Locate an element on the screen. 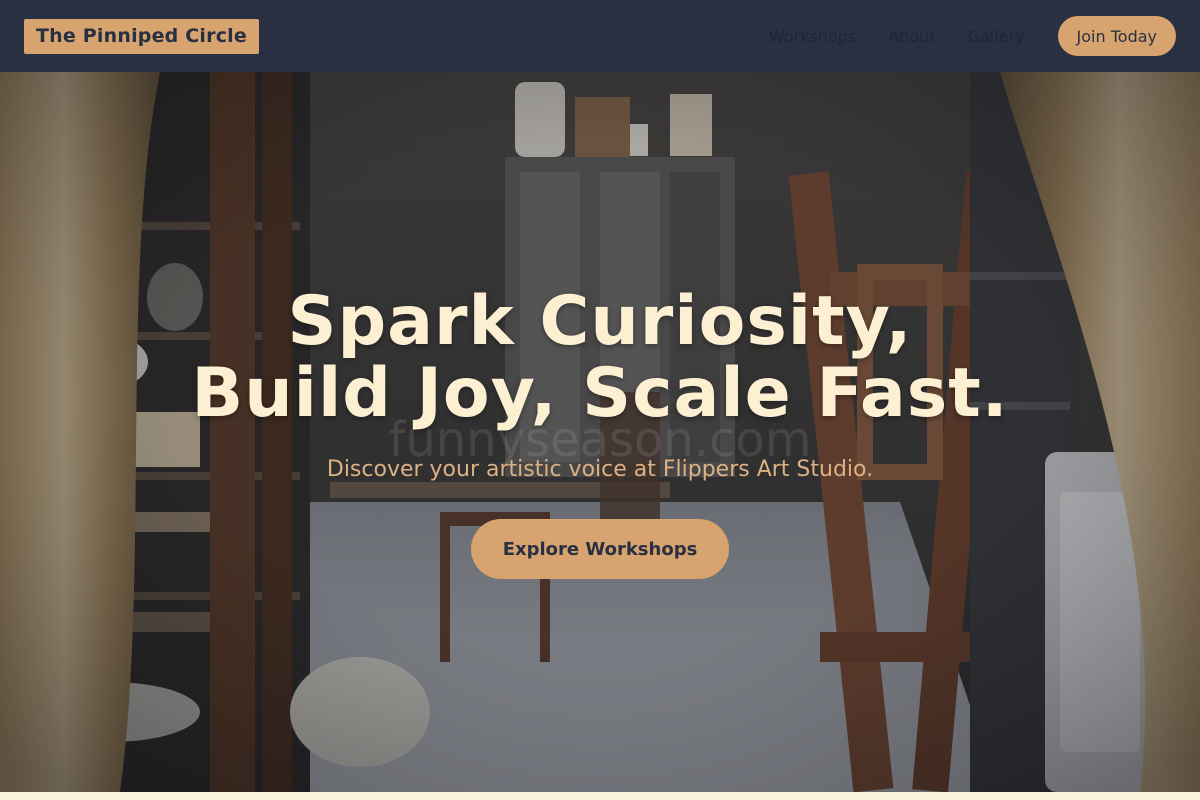  explore-workshops-button: Explore Workshops is located at coordinates (600, 549).